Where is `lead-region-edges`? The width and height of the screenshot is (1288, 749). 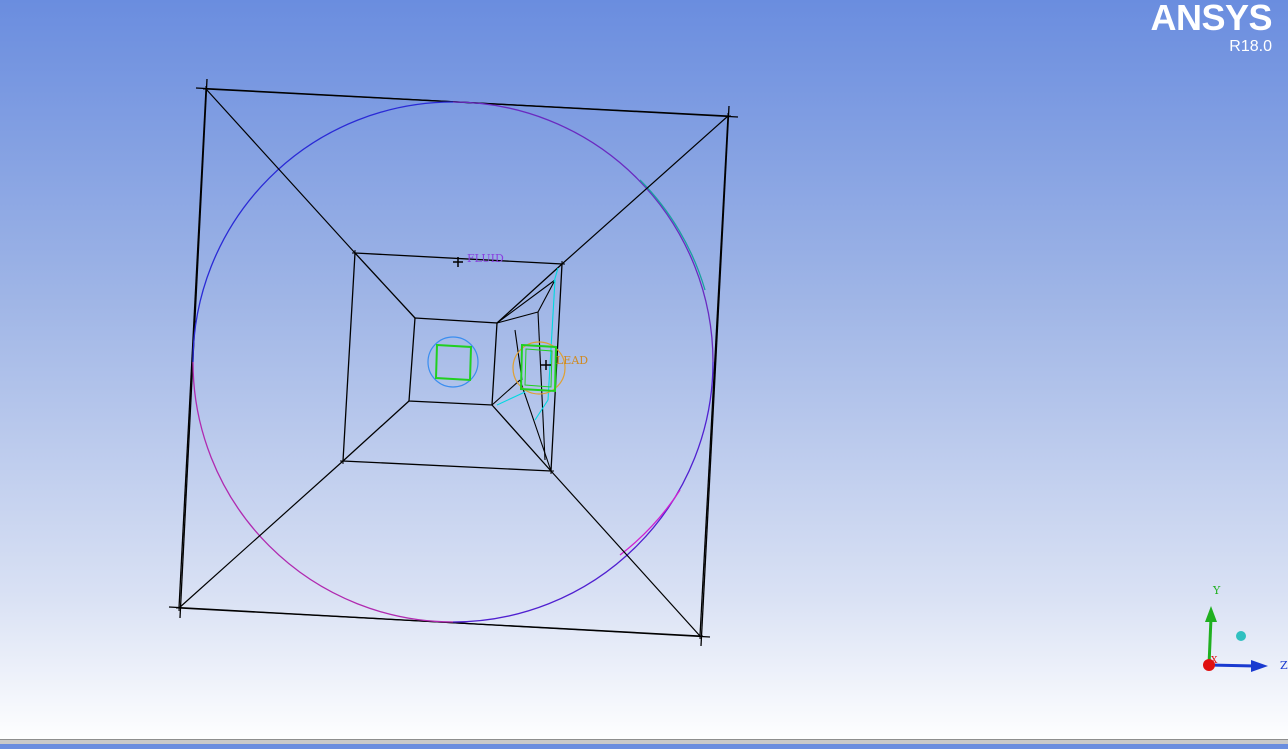 lead-region-edges is located at coordinates (523, 375).